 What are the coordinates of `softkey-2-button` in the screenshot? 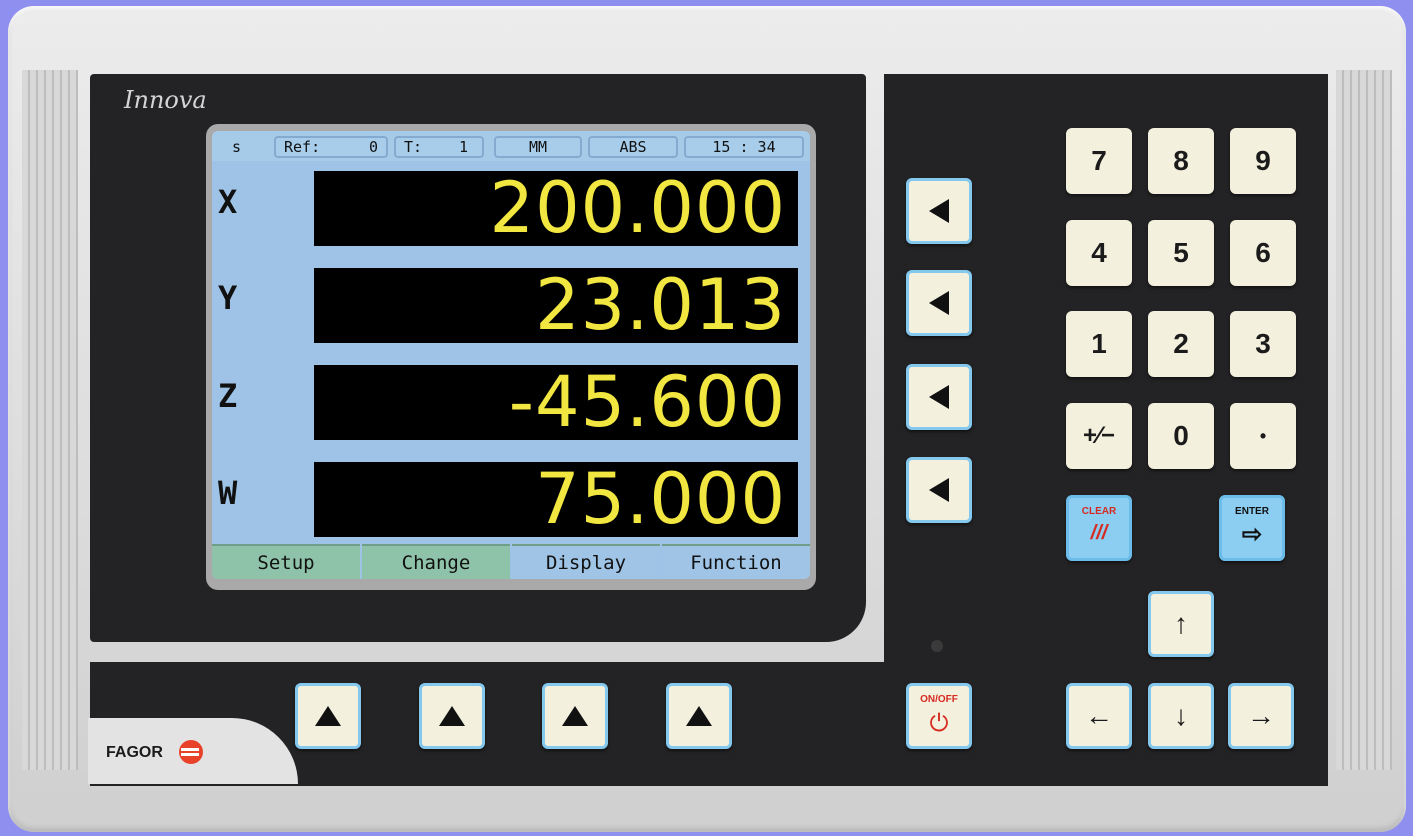 It's located at (452, 716).